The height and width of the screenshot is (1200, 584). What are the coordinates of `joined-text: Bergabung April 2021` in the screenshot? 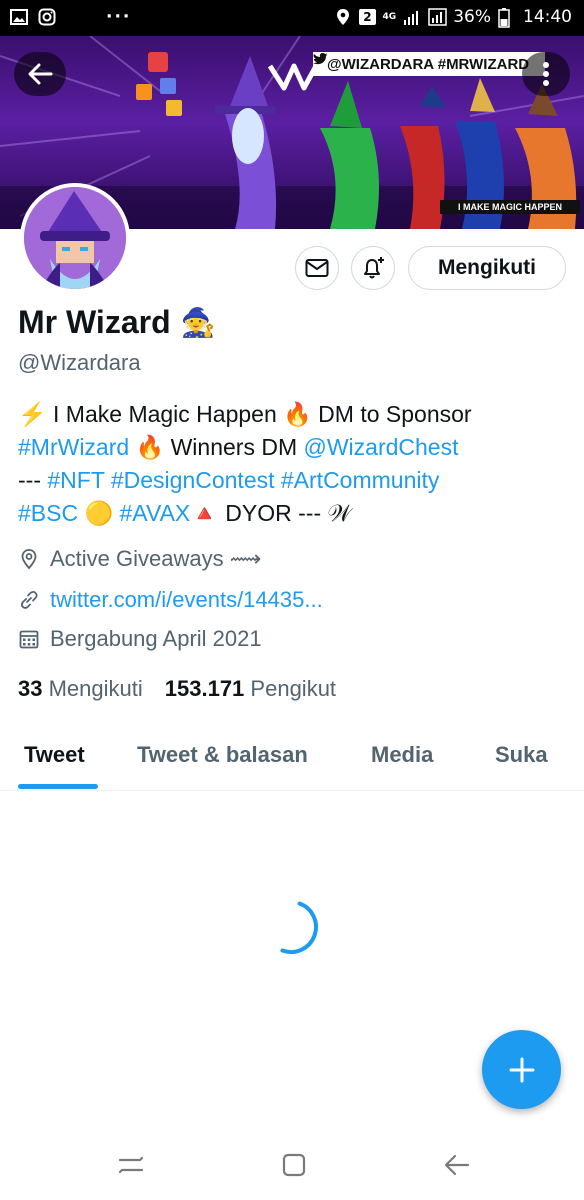 It's located at (156, 638).